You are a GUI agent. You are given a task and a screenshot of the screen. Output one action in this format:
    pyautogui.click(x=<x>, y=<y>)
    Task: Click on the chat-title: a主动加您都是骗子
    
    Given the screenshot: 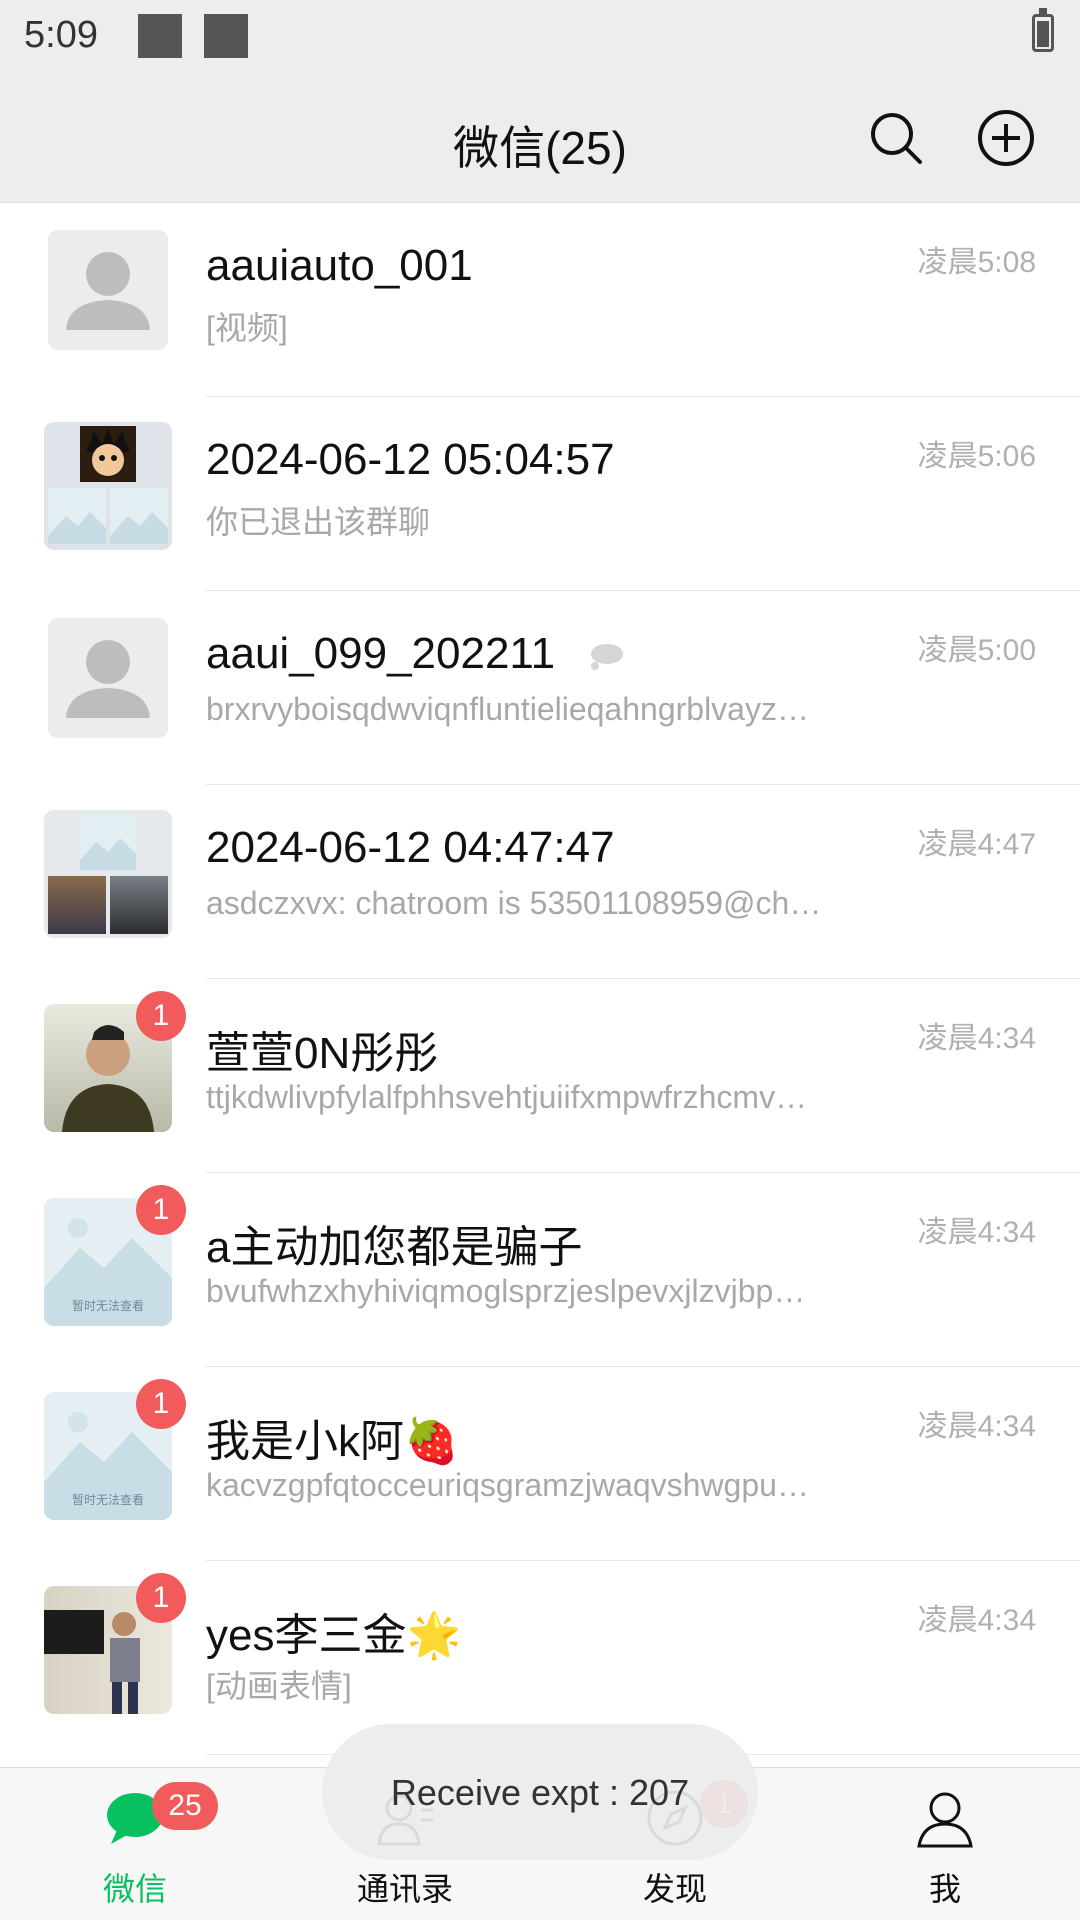 What is the action you would take?
    pyautogui.click(x=394, y=1247)
    